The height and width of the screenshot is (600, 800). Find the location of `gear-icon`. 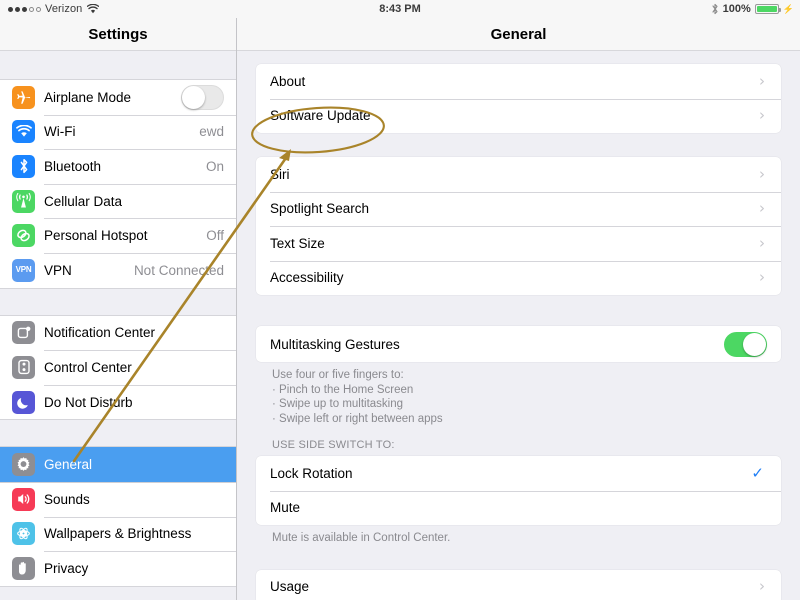

gear-icon is located at coordinates (23, 465).